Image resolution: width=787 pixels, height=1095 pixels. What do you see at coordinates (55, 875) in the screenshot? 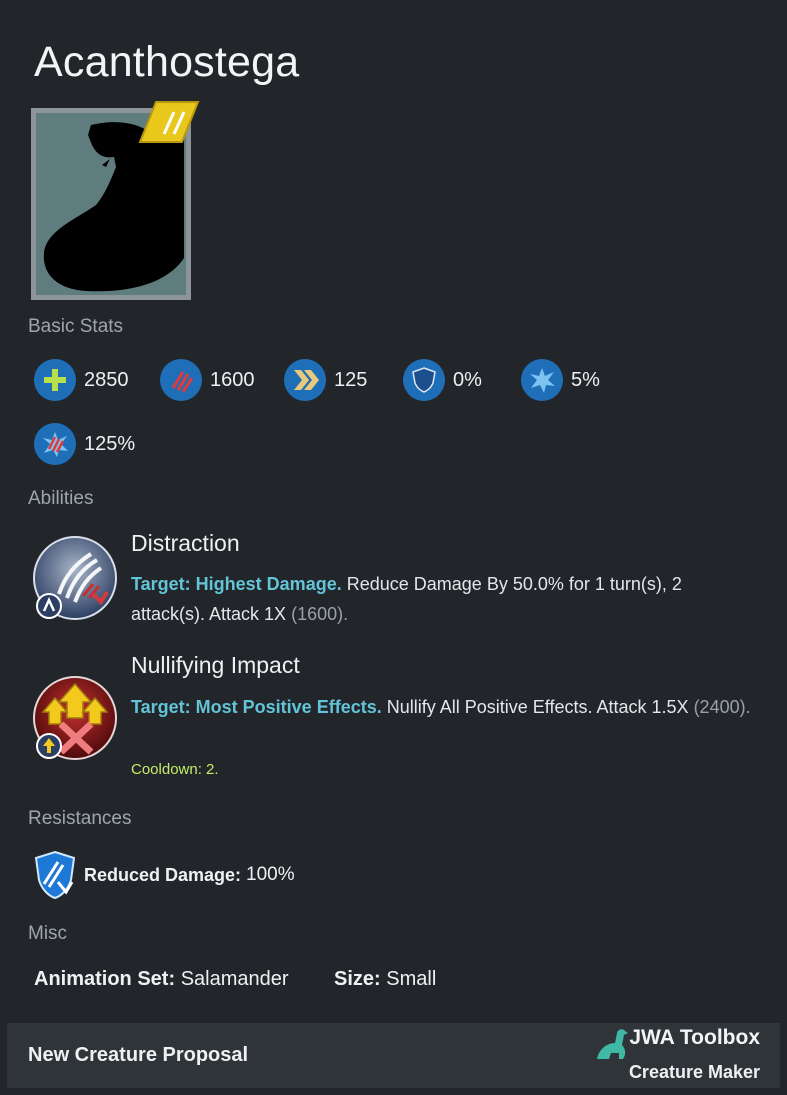
I see `reduced-damage-resistance-icon` at bounding box center [55, 875].